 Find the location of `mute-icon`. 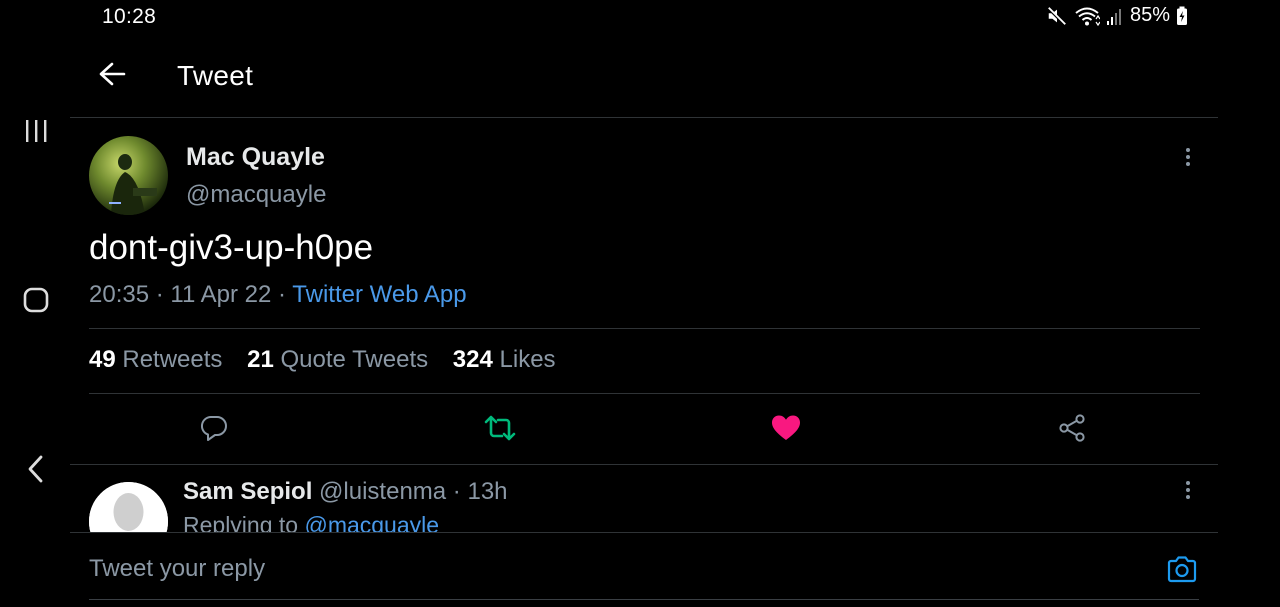

mute-icon is located at coordinates (1057, 16).